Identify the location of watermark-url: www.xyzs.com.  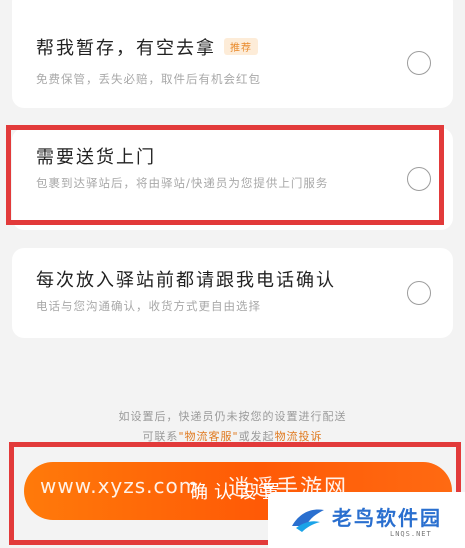
(120, 486).